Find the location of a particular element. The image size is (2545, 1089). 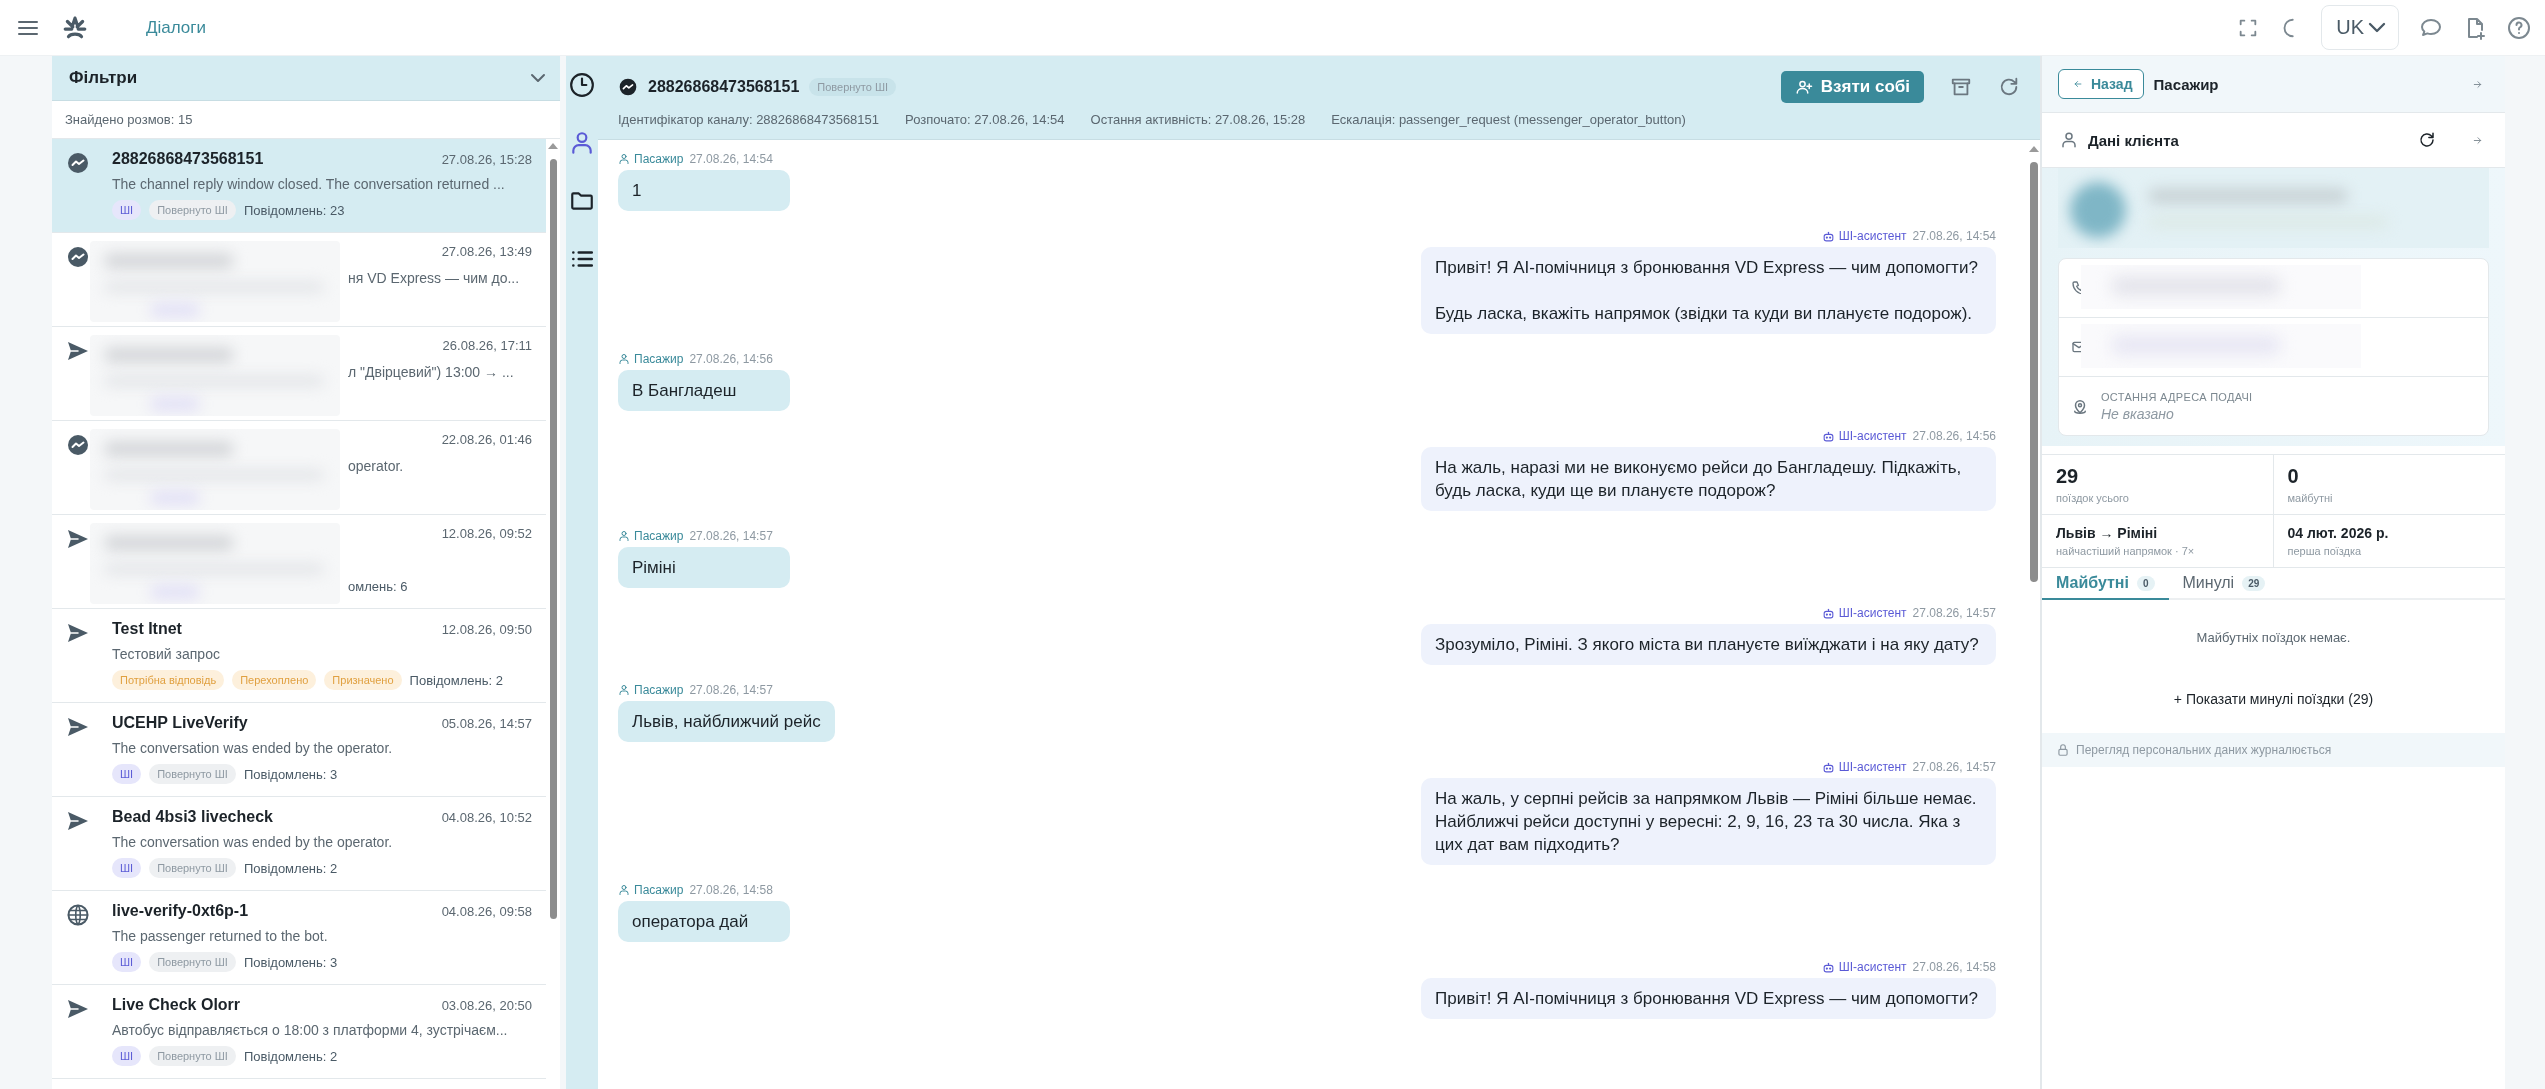

stat-label: перша поїздка is located at coordinates (2325, 551).